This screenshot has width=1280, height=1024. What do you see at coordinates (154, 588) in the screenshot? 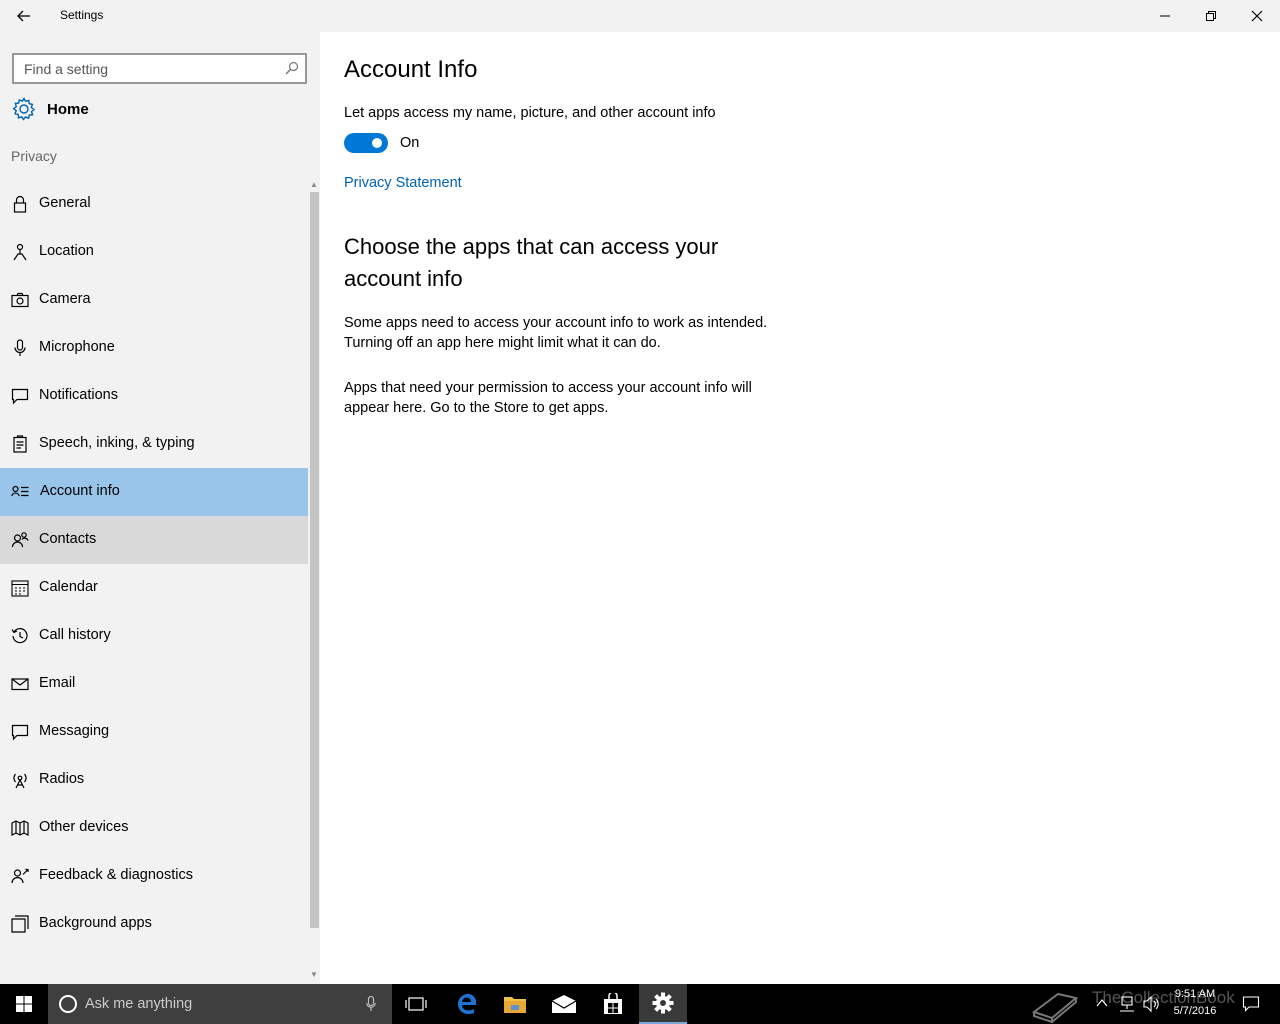
I see `sidebar-item-calendar: Calendar` at bounding box center [154, 588].